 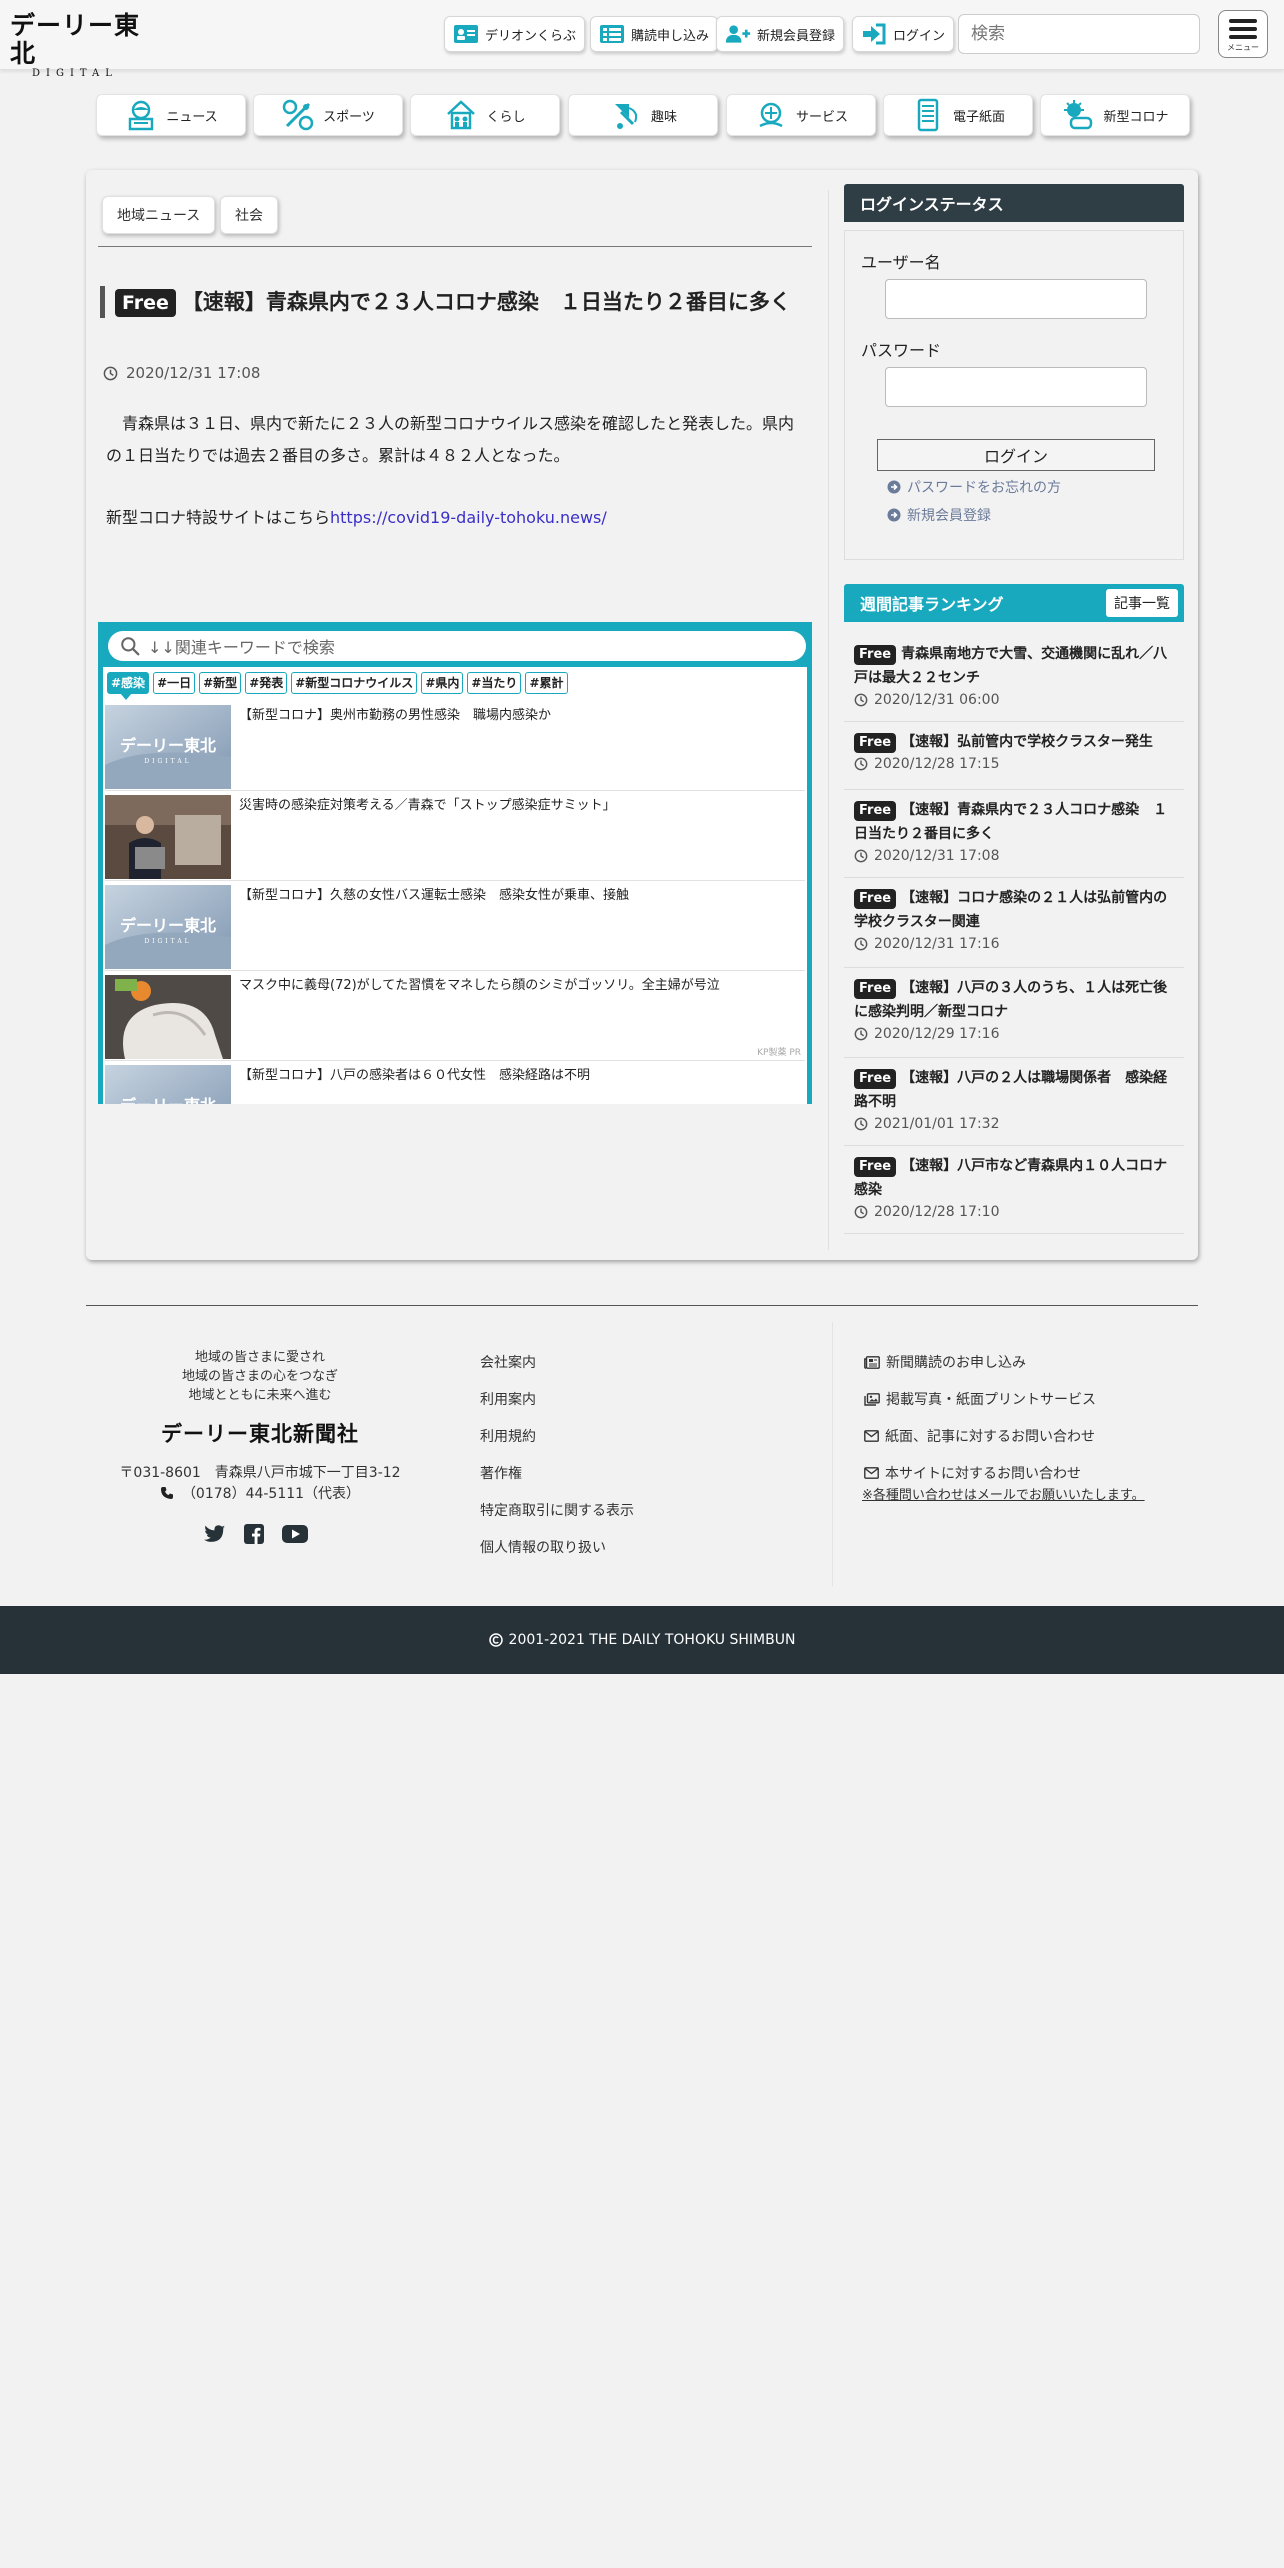 What do you see at coordinates (1014, 944) in the screenshot?
I see `ranking-item-date: 2020/12/31 17:16` at bounding box center [1014, 944].